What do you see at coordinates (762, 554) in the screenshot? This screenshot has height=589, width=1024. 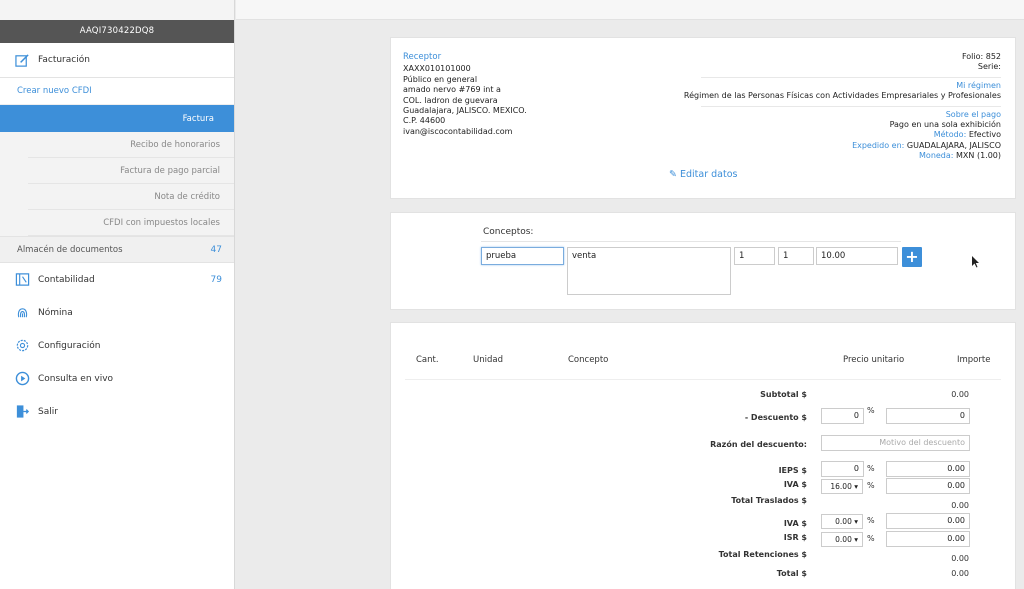 I see `retenciones-label: Total Retenciones $` at bounding box center [762, 554].